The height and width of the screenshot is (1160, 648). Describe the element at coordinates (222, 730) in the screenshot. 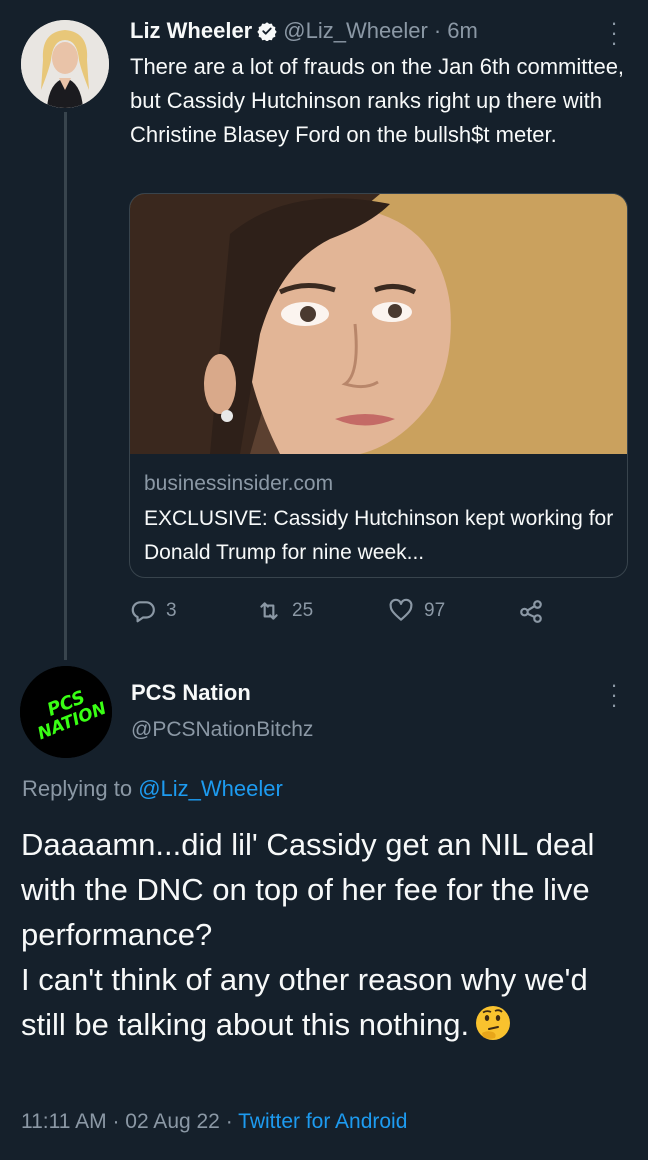

I see `author-handle: @PCSNationBitchz` at that location.